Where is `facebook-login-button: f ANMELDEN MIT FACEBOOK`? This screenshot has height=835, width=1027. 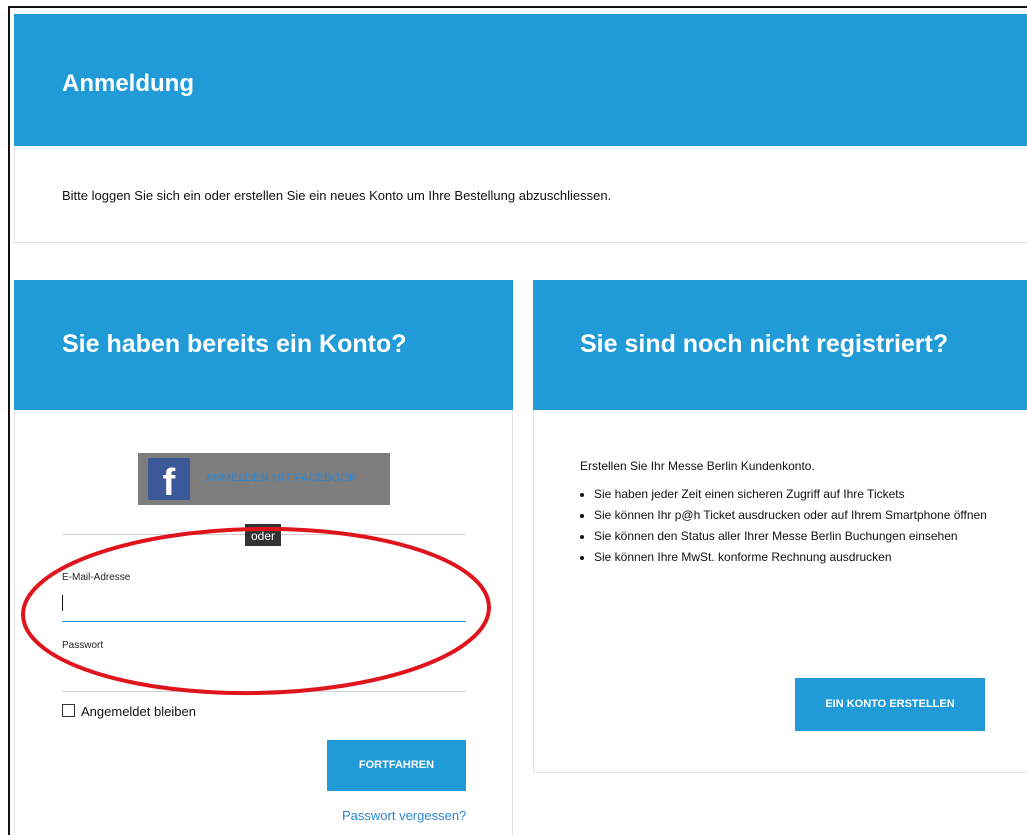 facebook-login-button: f ANMELDEN MIT FACEBOOK is located at coordinates (264, 479).